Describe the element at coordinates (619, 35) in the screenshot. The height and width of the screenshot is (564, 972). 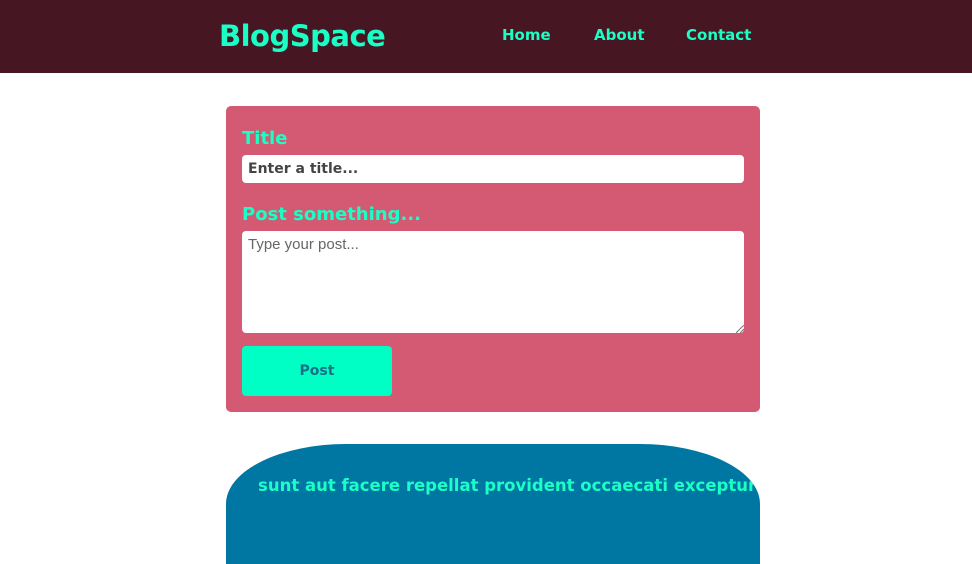
I see `nav-link-about: About` at that location.